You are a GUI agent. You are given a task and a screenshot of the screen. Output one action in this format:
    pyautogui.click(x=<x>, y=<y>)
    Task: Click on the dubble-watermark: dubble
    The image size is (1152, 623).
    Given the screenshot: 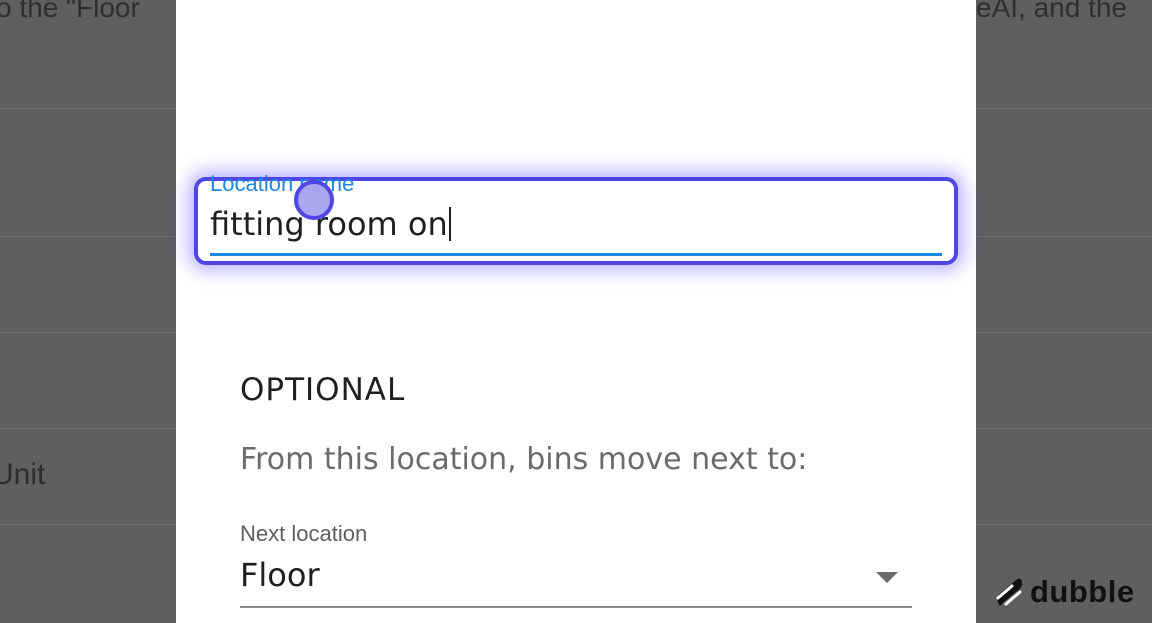 What is the action you would take?
    pyautogui.click(x=1064, y=592)
    